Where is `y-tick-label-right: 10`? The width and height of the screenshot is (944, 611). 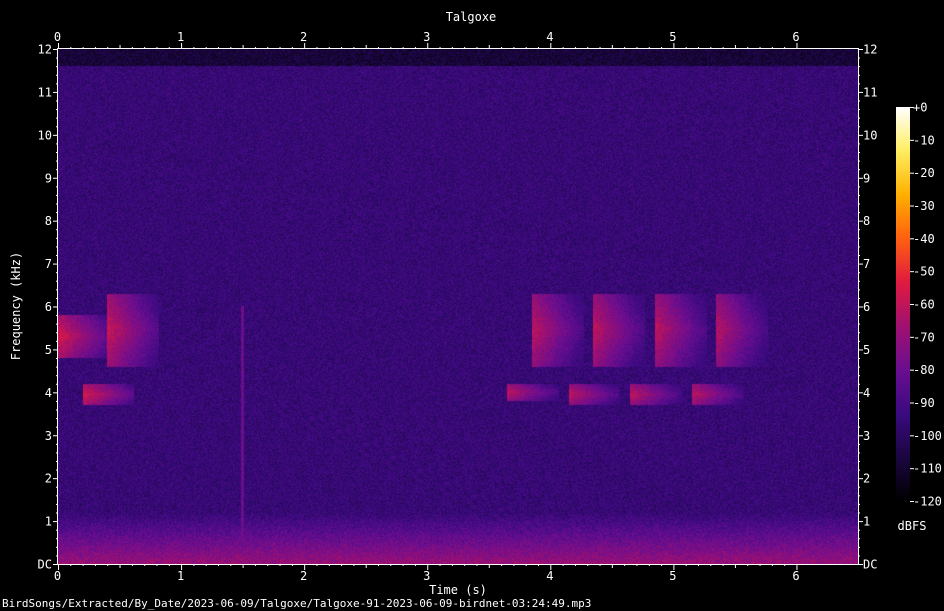
y-tick-label-right: 10 is located at coordinates (870, 135).